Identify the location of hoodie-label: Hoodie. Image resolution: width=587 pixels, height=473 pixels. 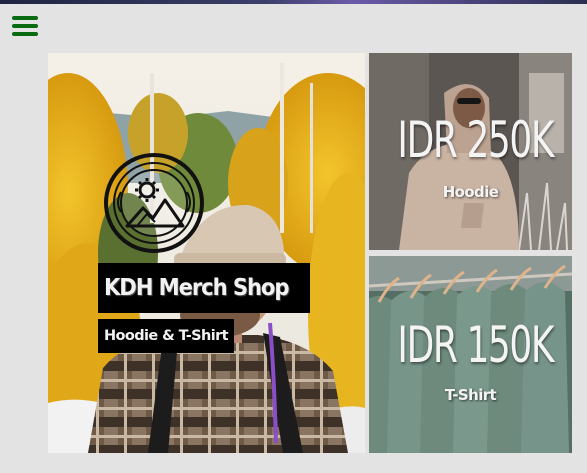
(470, 192).